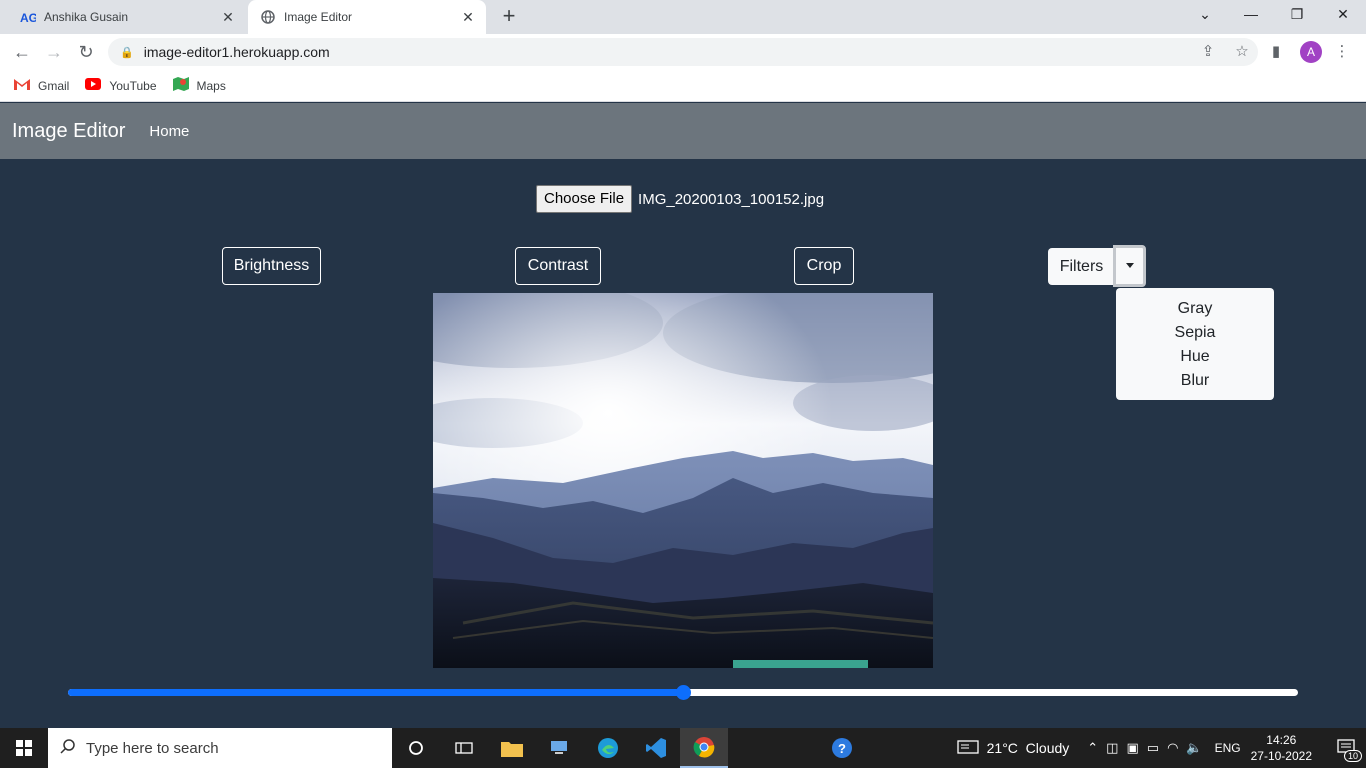  Describe the element at coordinates (22, 85) in the screenshot. I see `gmail-icon` at that location.